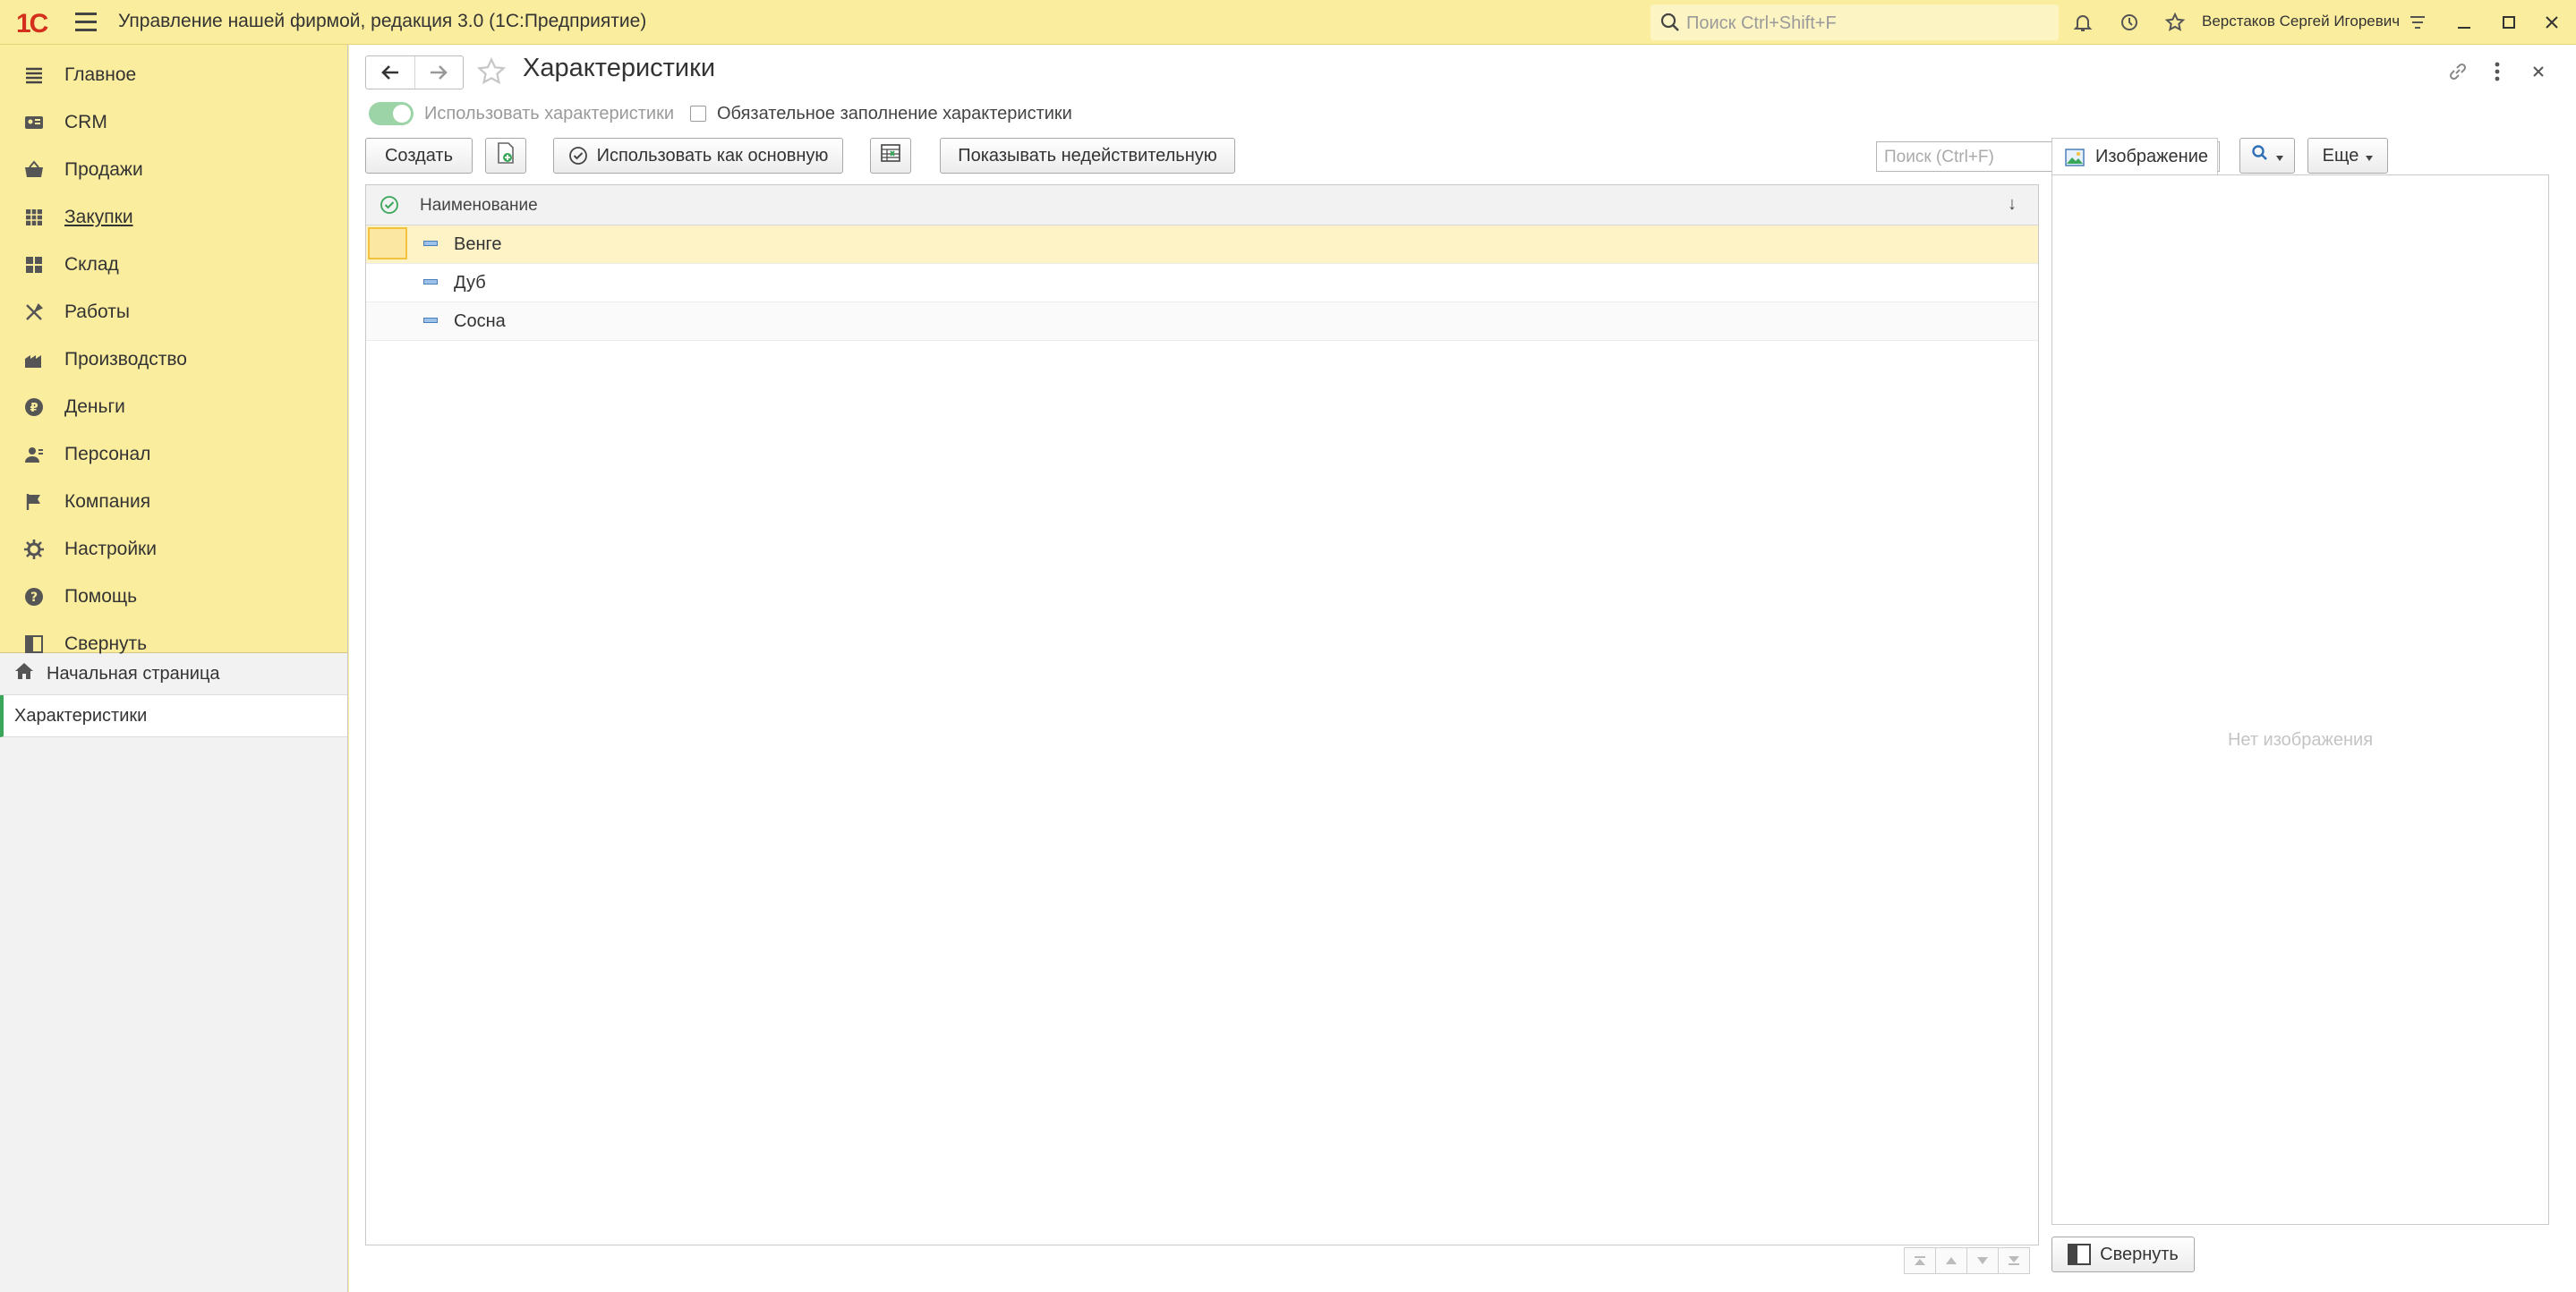 The width and height of the screenshot is (2576, 1292). Describe the element at coordinates (491, 74) in the screenshot. I see `favorite-star-icon` at that location.